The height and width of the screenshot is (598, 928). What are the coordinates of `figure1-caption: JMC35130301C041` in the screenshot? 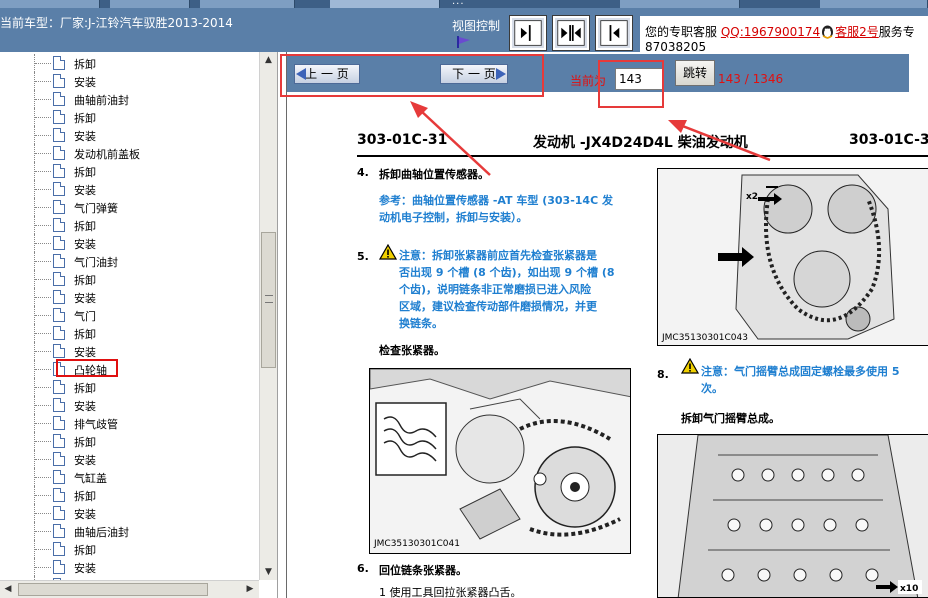 It's located at (417, 544).